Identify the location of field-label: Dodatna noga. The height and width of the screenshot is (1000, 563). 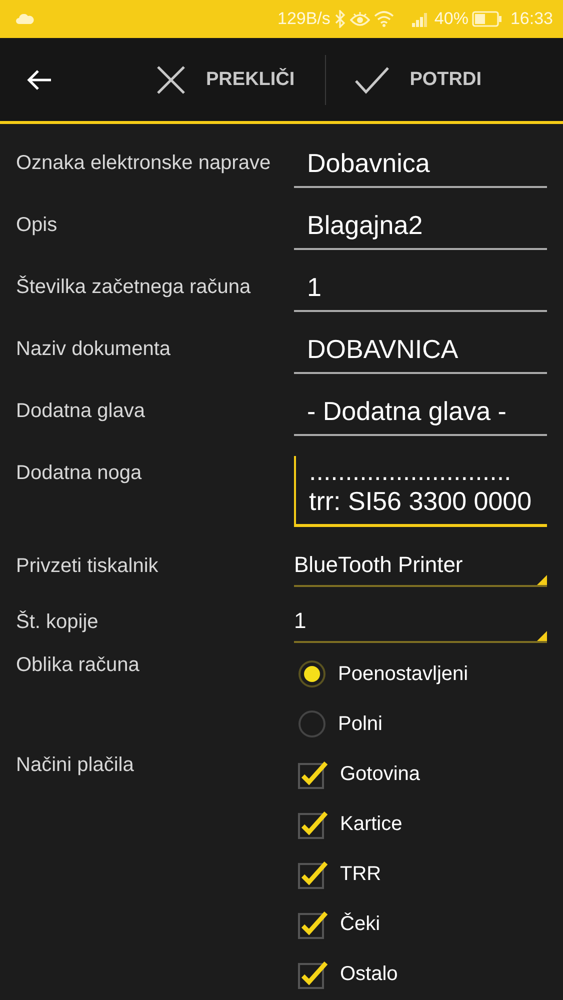
(79, 473).